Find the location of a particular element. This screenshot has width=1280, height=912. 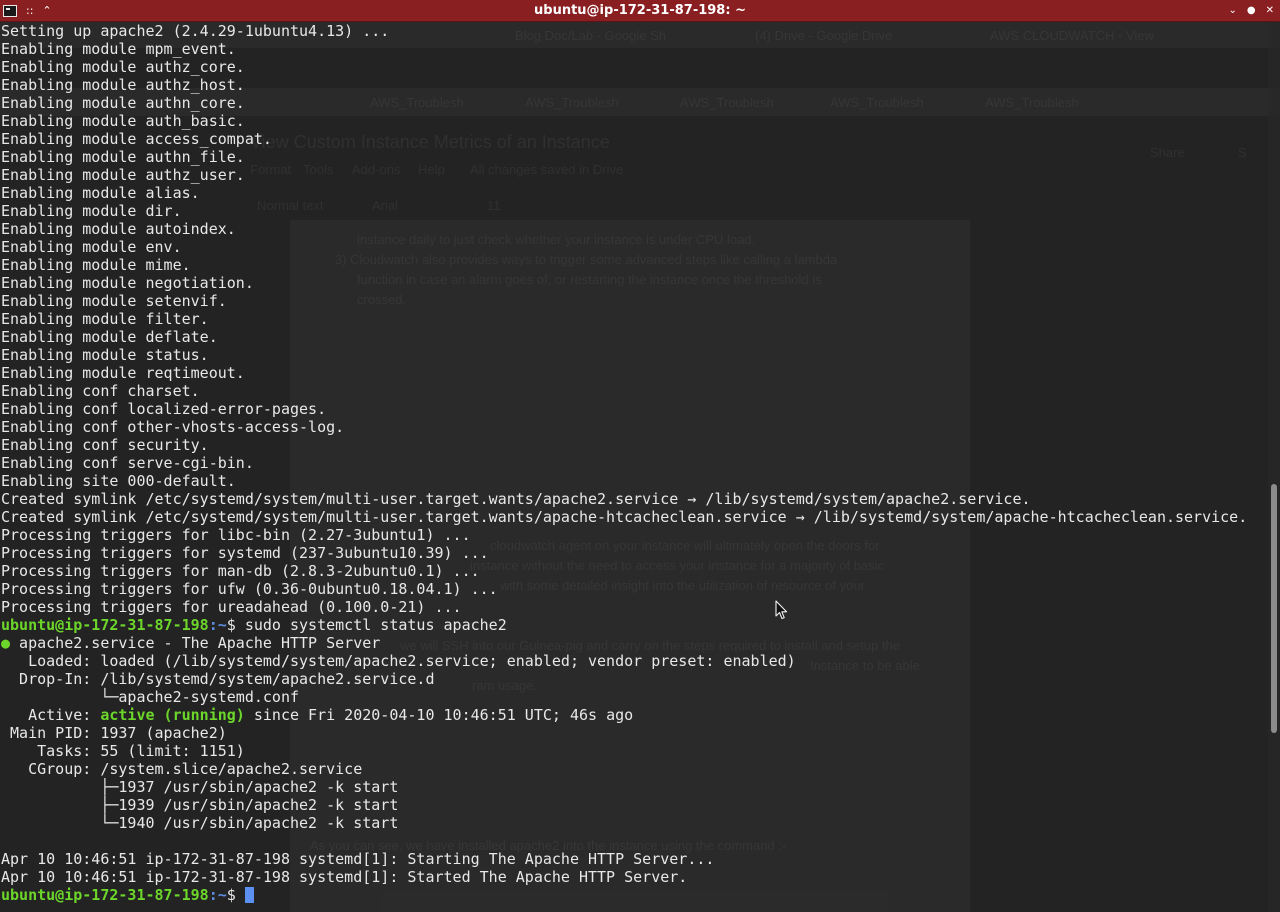

vertical-scrollbar is located at coordinates (1274, 467).